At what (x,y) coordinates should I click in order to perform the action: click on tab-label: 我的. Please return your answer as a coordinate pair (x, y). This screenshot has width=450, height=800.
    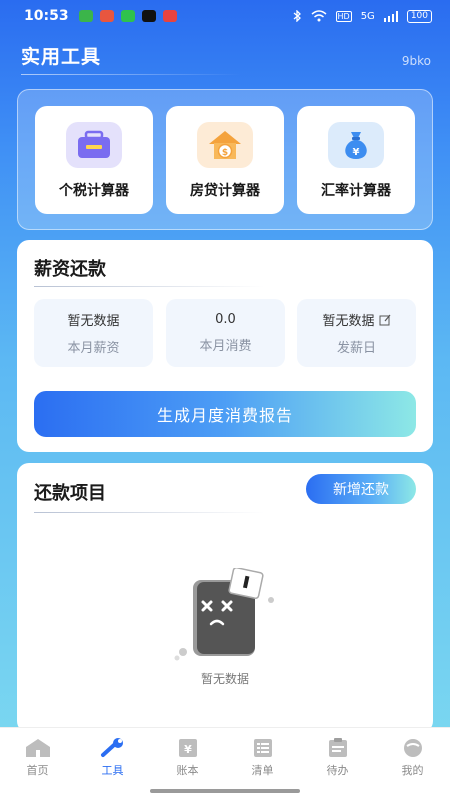
    Looking at the image, I should click on (412, 770).